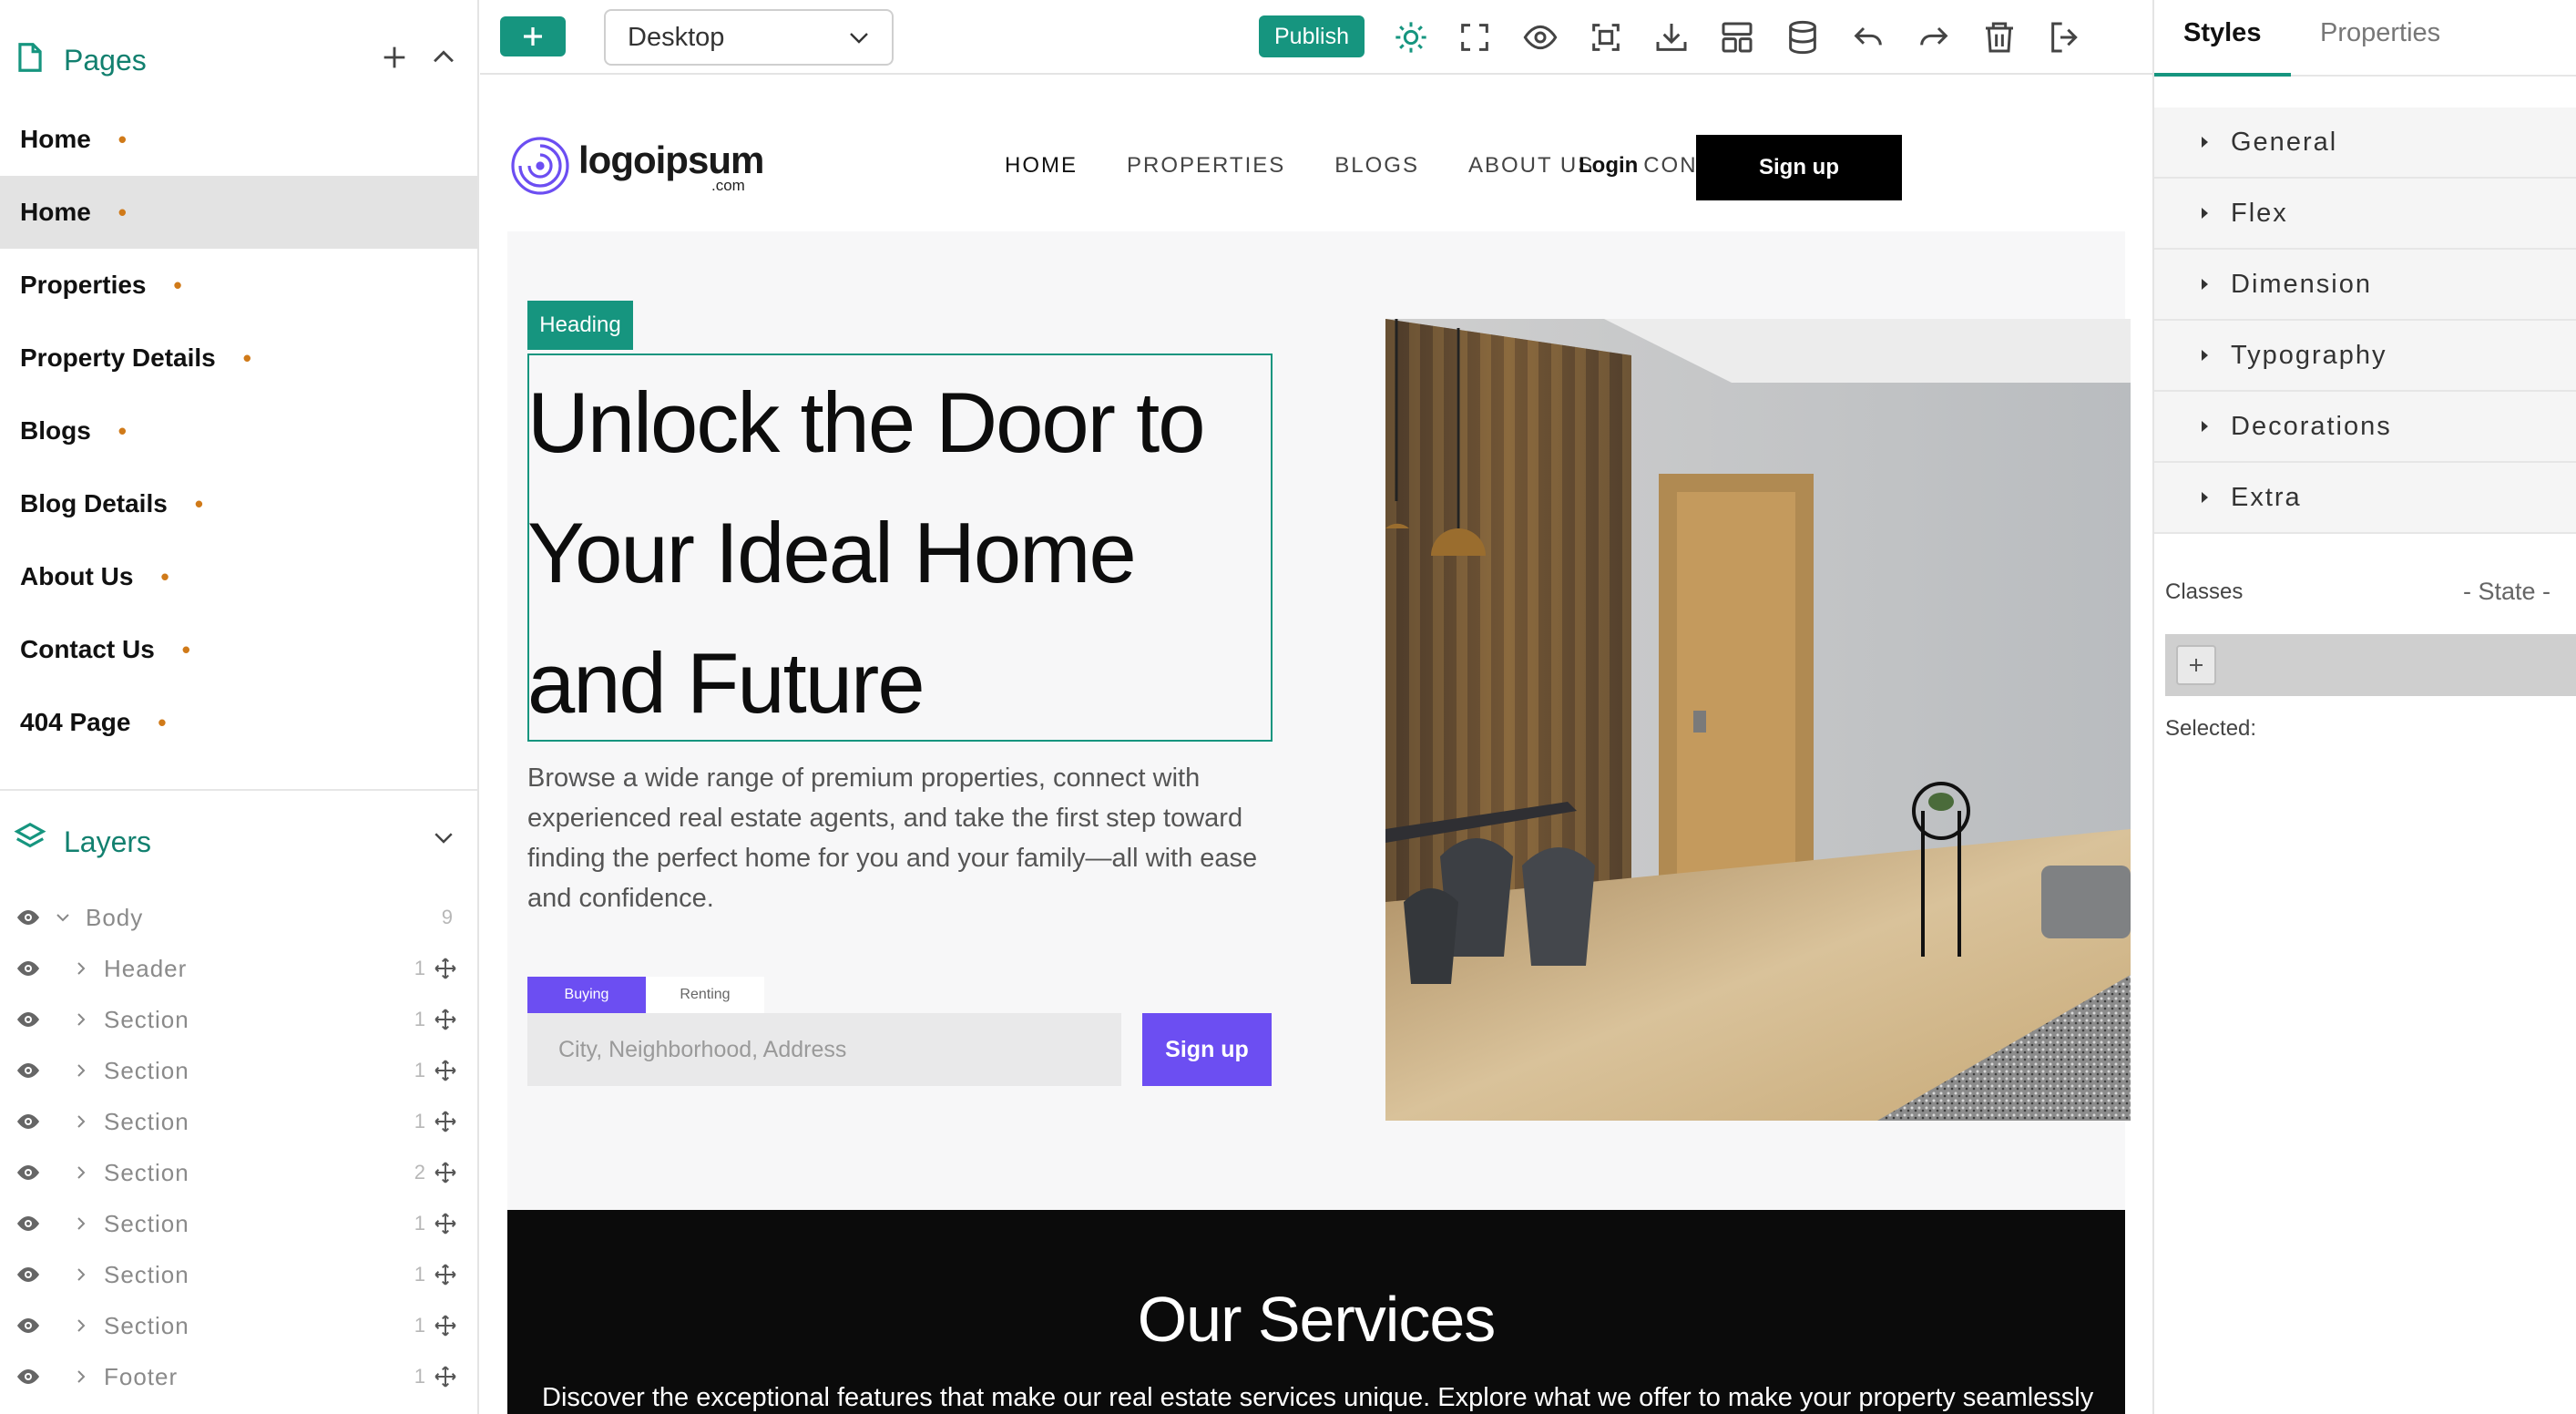 The image size is (2576, 1414). I want to click on add-class-button, so click(2196, 665).